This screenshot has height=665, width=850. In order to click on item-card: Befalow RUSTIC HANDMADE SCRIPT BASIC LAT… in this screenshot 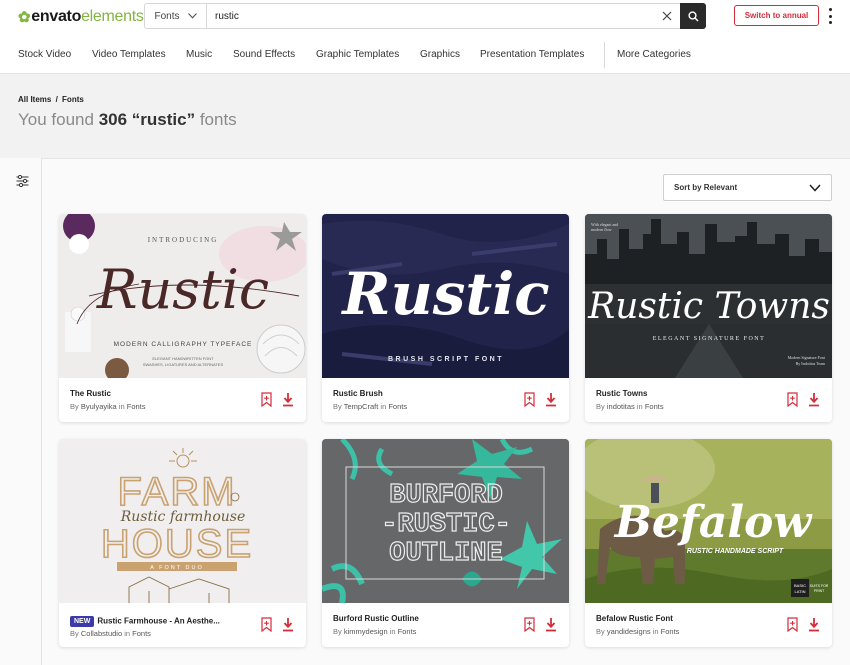, I will do `click(708, 543)`.